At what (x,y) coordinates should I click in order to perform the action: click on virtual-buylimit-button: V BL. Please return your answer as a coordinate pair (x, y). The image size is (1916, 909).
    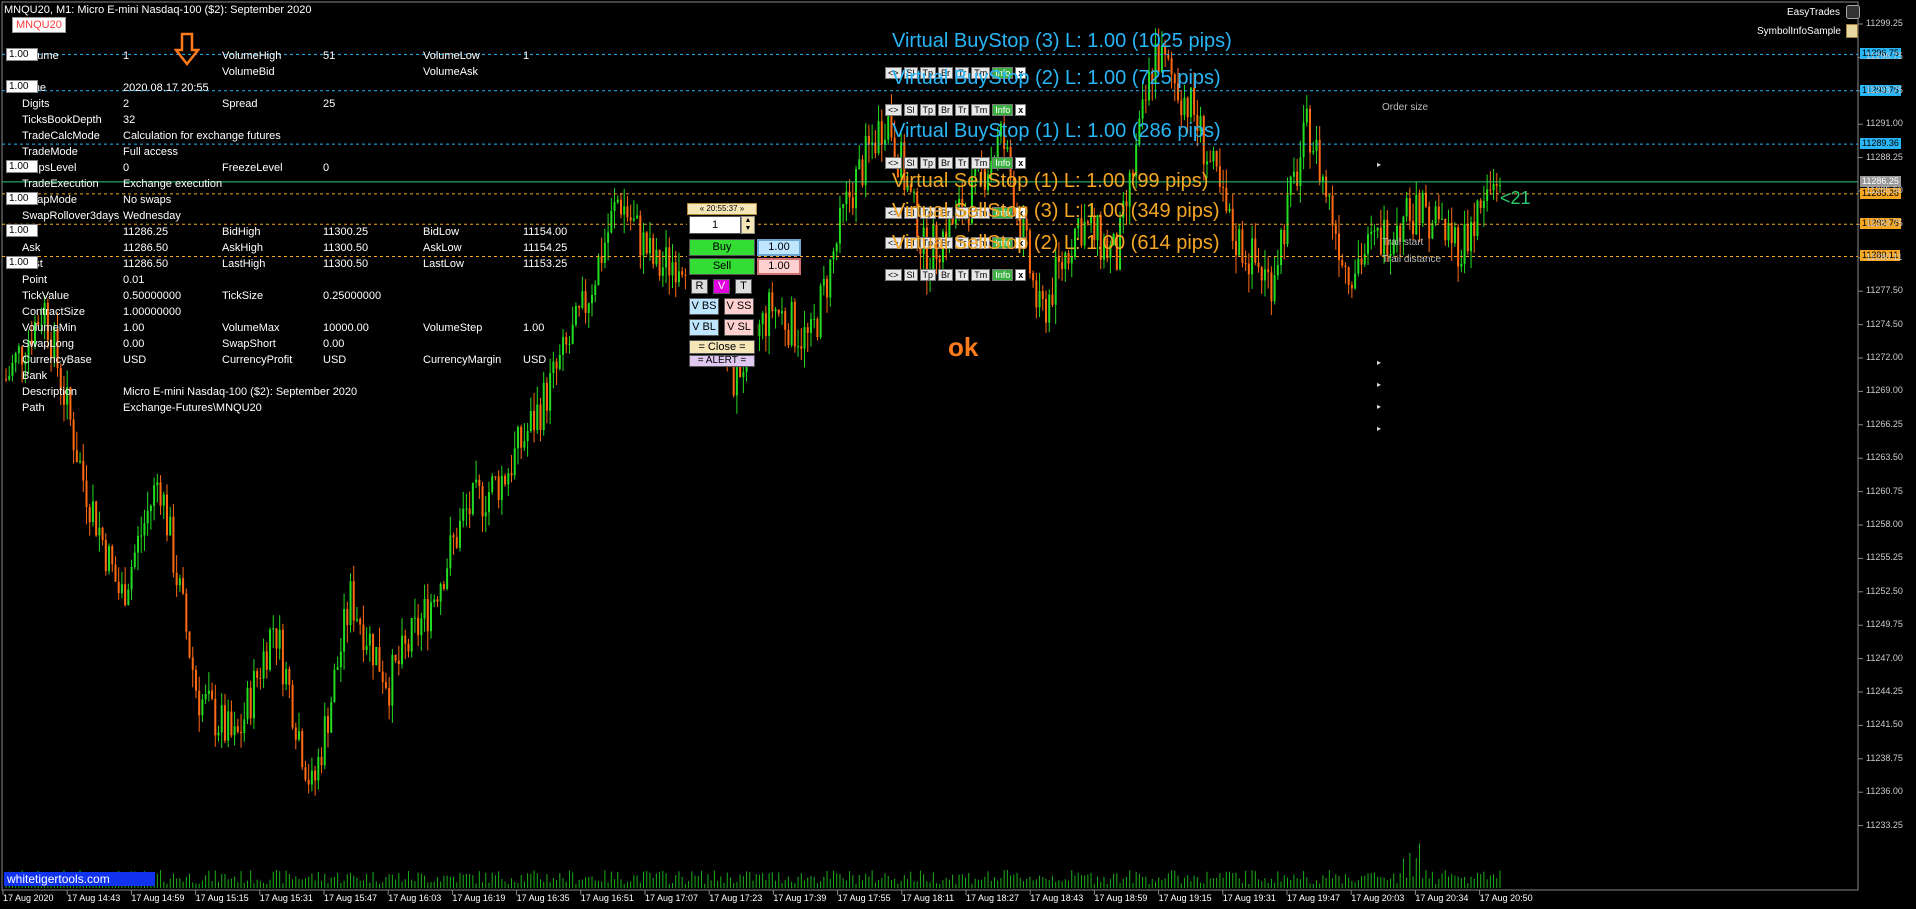
    Looking at the image, I should click on (704, 327).